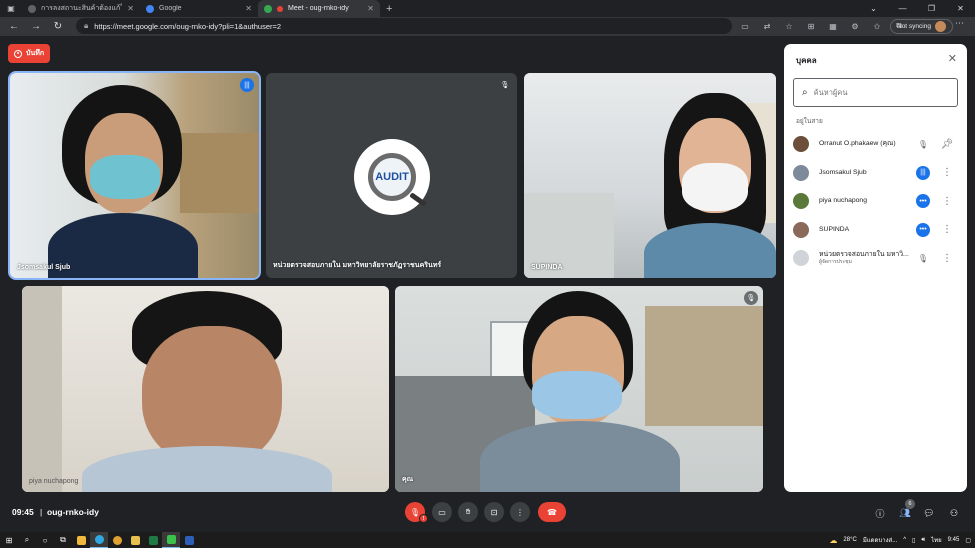  I want to click on participant-row: Jsomsakul Sjub ||| ⋮, so click(875, 173).